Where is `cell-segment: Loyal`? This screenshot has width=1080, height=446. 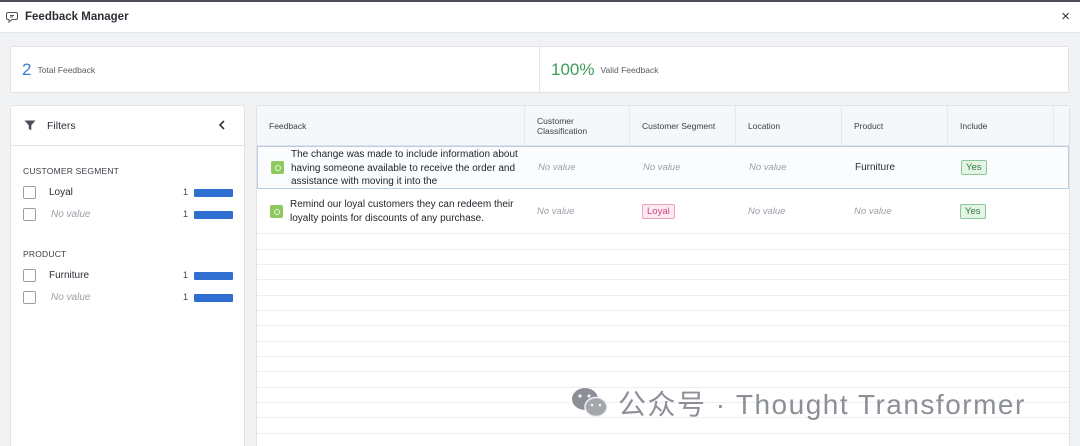
cell-segment: Loyal is located at coordinates (683, 211).